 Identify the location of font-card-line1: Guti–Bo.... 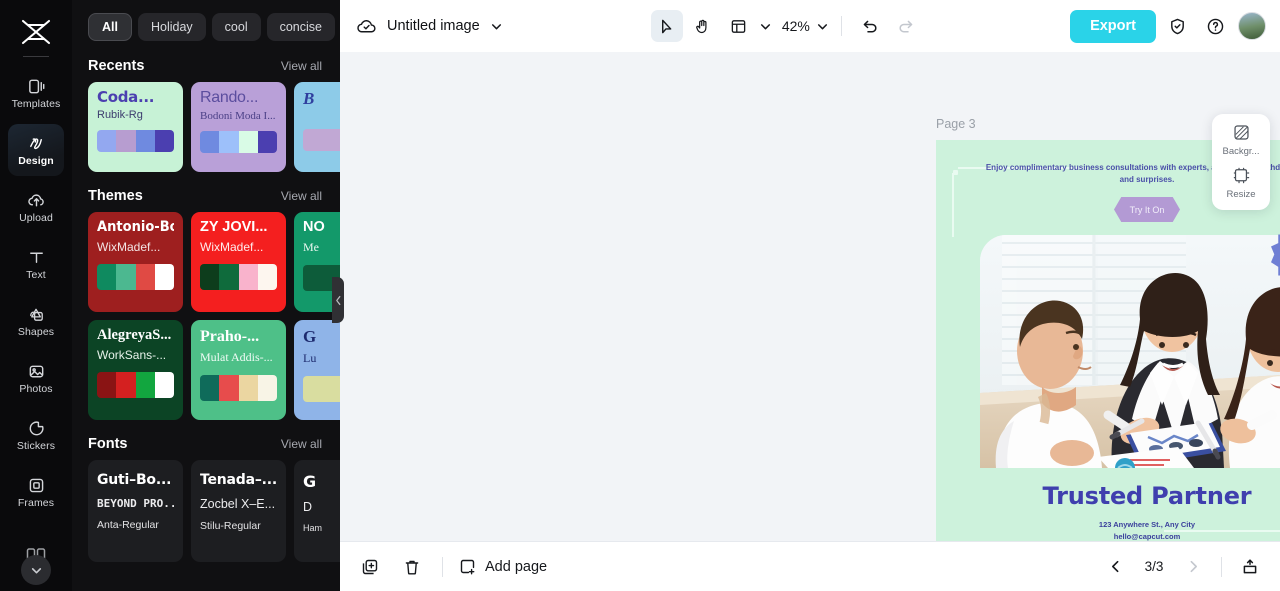
(134, 480).